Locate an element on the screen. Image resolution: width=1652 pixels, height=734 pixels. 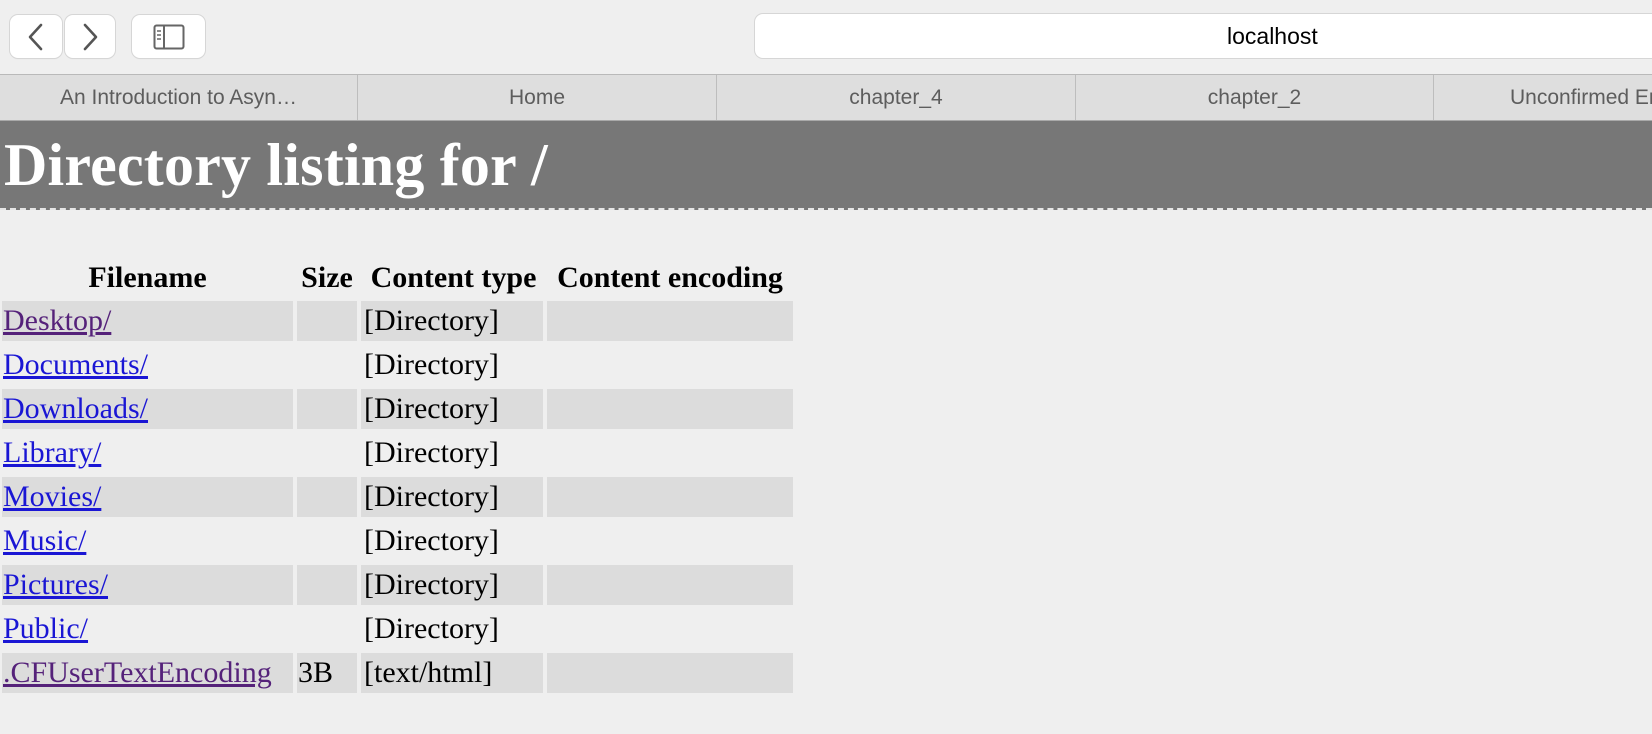
table-row: .CFUserTextEncoding 3B [text/html] is located at coordinates (397, 673).